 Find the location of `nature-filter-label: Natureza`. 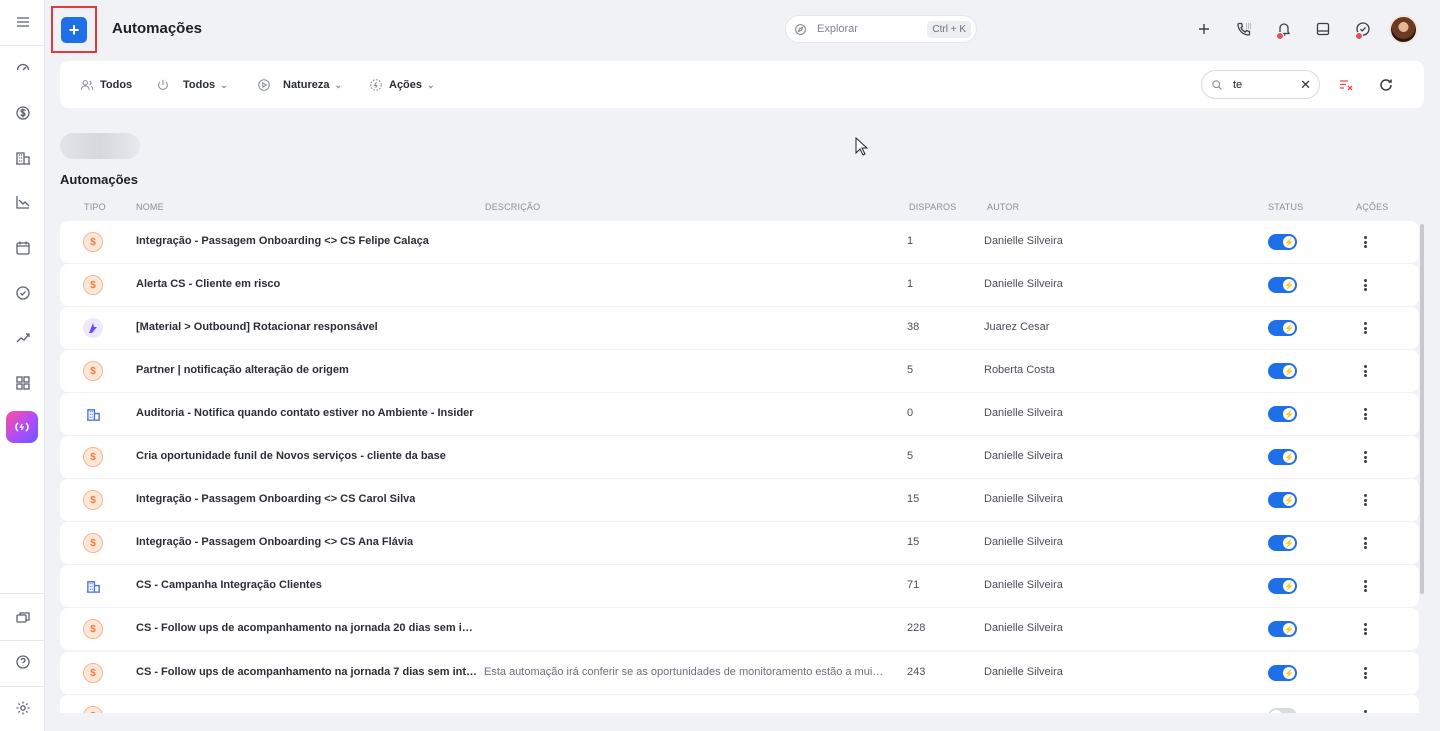

nature-filter-label: Natureza is located at coordinates (306, 85).